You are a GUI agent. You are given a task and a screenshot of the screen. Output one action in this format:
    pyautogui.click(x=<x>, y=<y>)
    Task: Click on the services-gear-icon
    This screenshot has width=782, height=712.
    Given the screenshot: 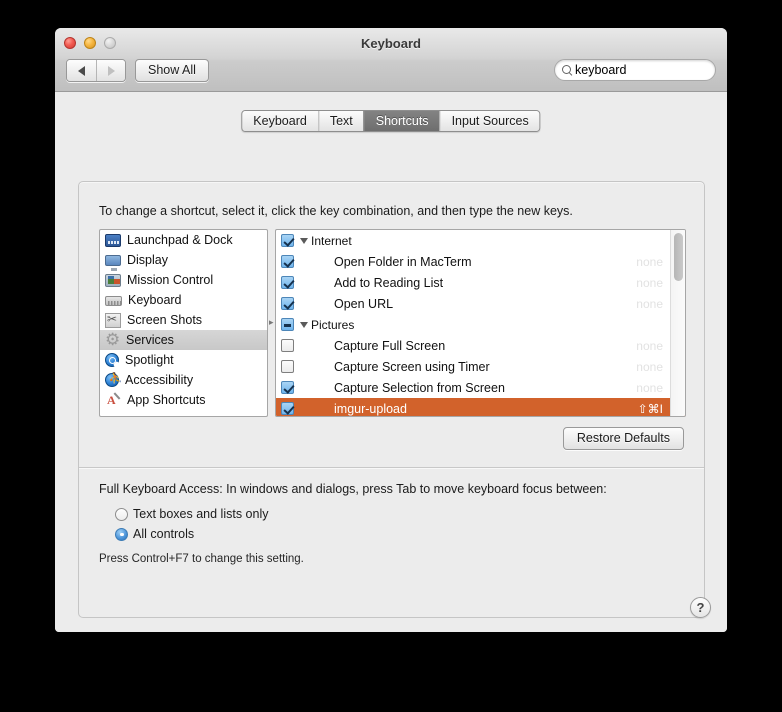 What is the action you would take?
    pyautogui.click(x=112, y=340)
    